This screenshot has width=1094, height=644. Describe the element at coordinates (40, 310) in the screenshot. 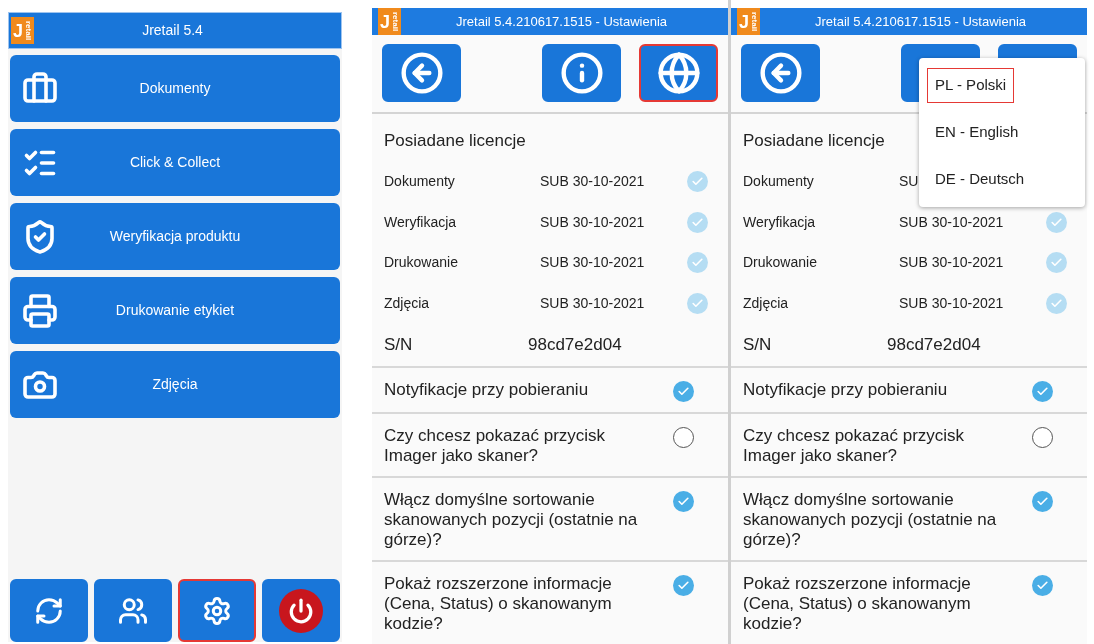

I see `printer-icon` at that location.